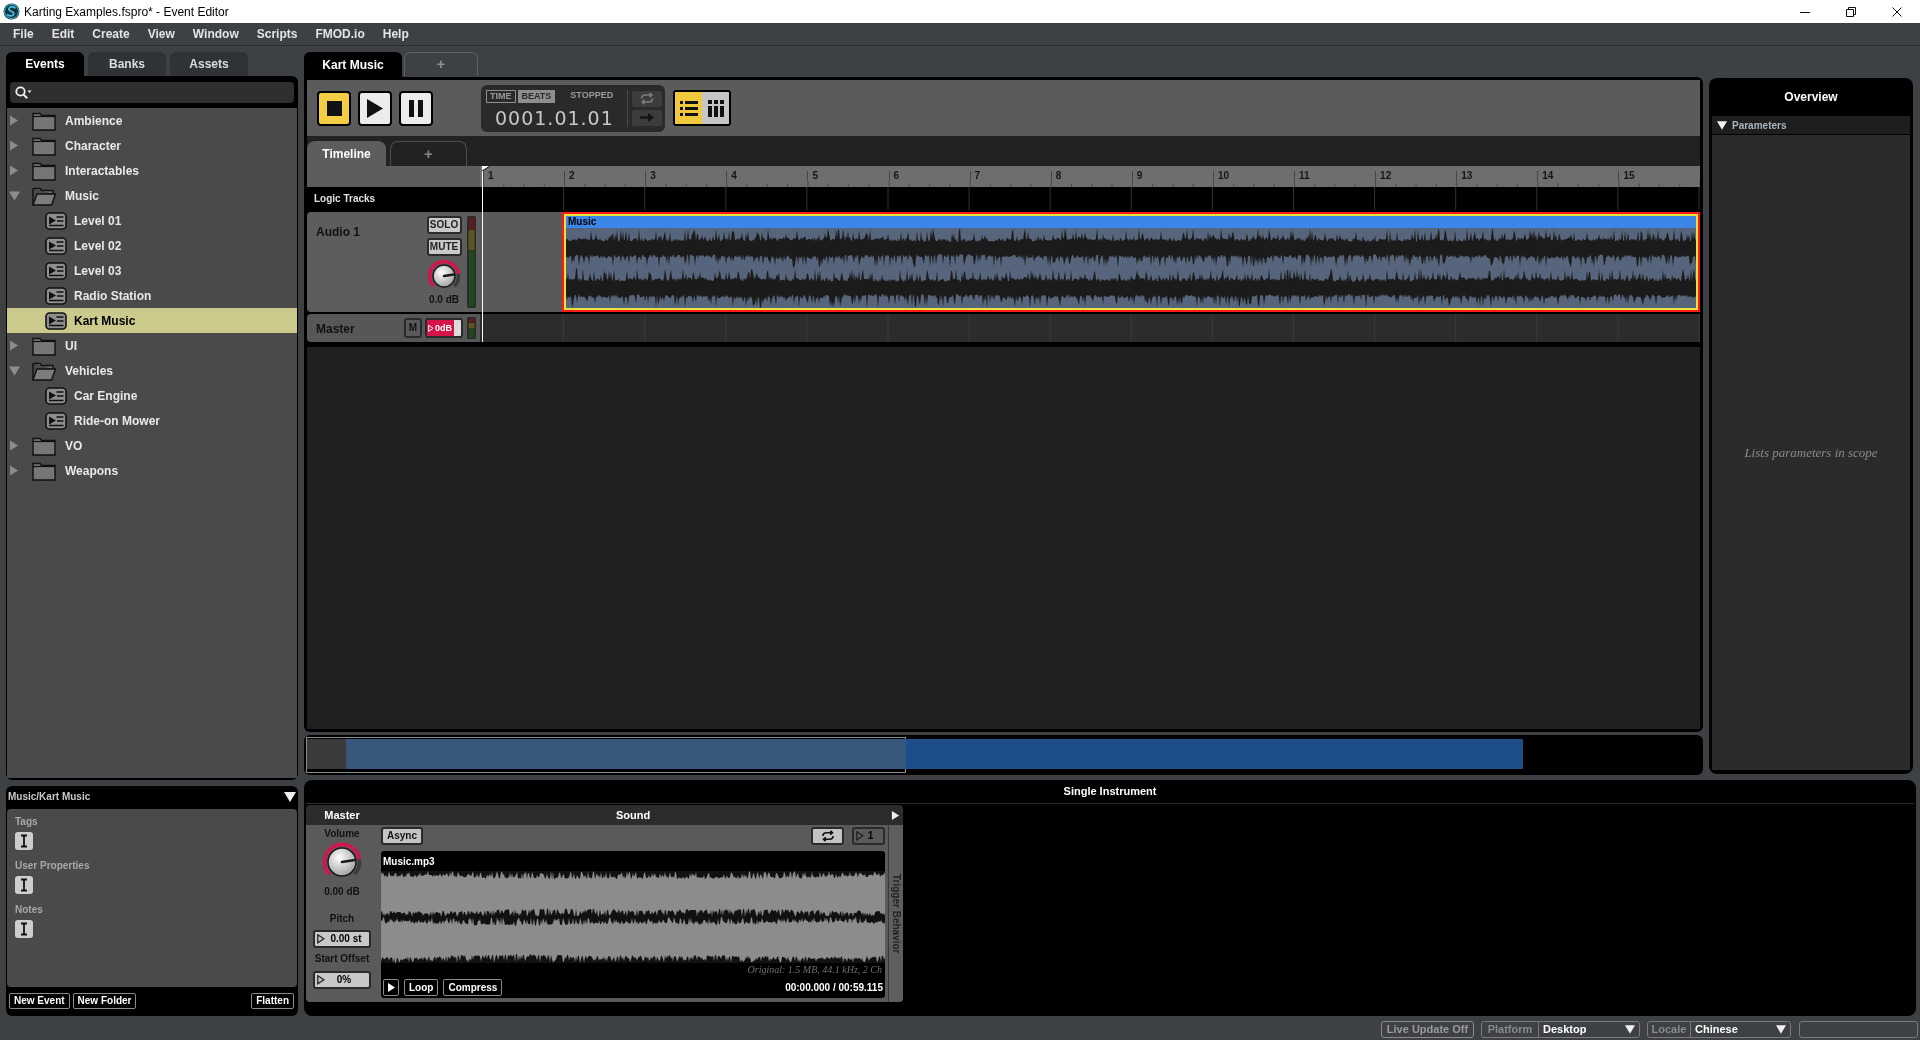 This screenshot has width=1920, height=1040. Describe the element at coordinates (421, 987) in the screenshot. I see `toggle-button: Loop` at that location.